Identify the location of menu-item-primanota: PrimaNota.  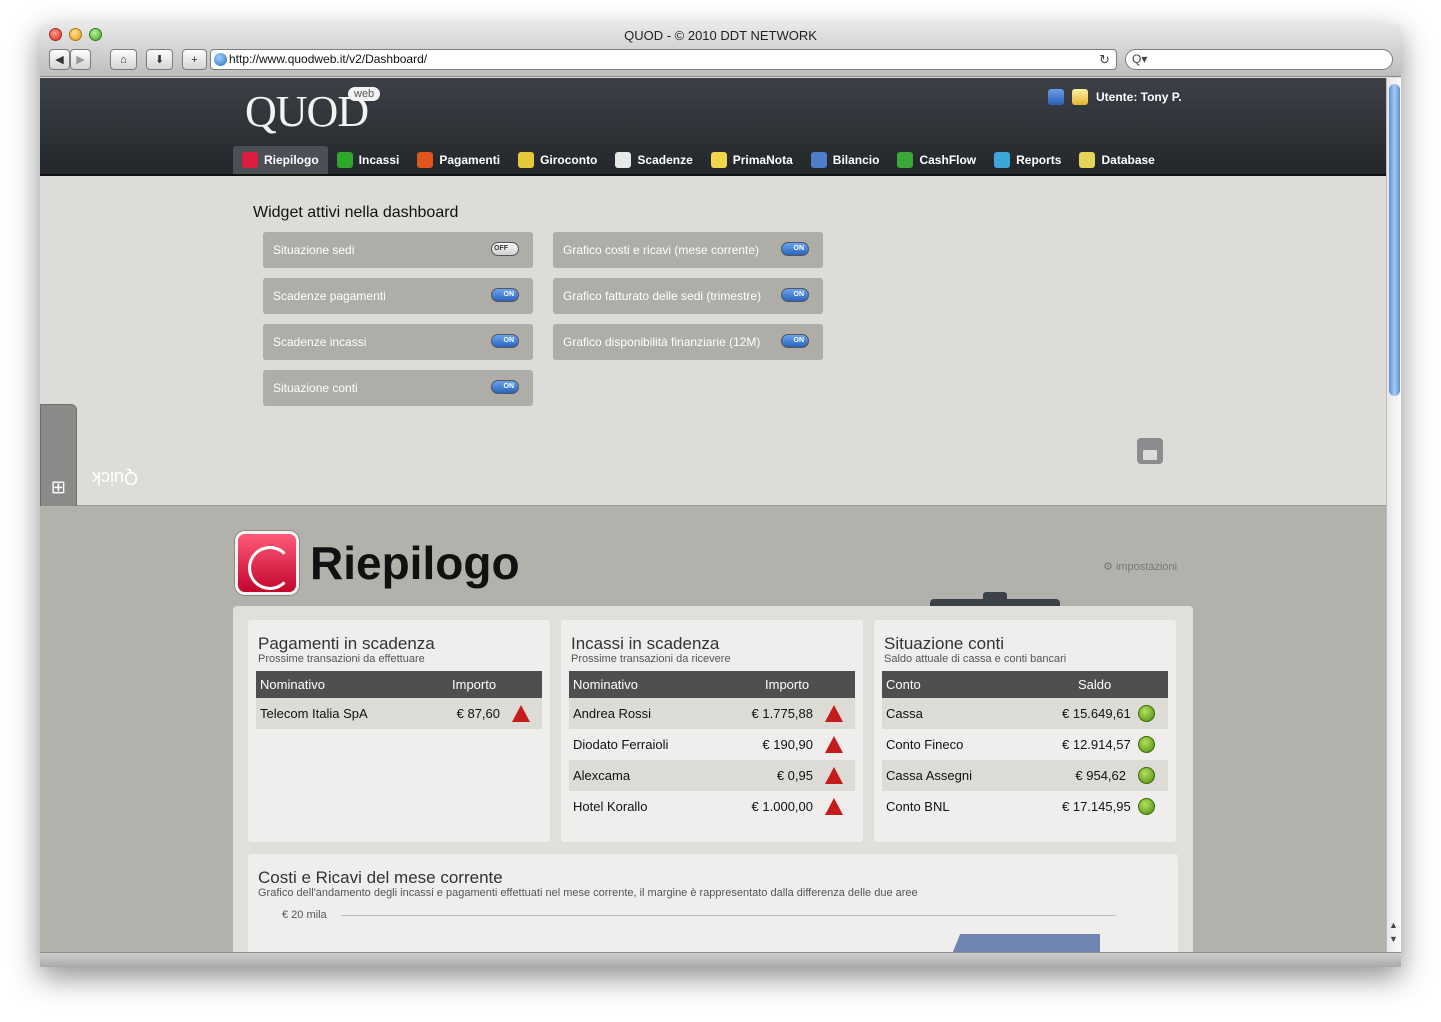
(752, 160).